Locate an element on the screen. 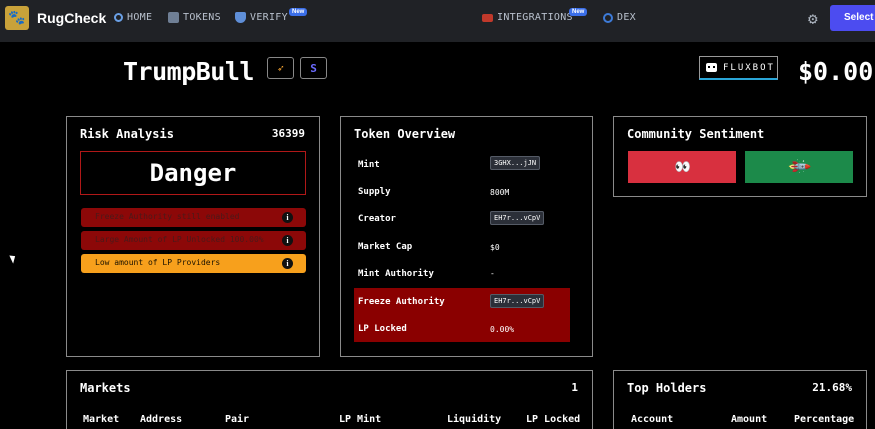 The height and width of the screenshot is (429, 875). nav-dex: DEX is located at coordinates (619, 17).